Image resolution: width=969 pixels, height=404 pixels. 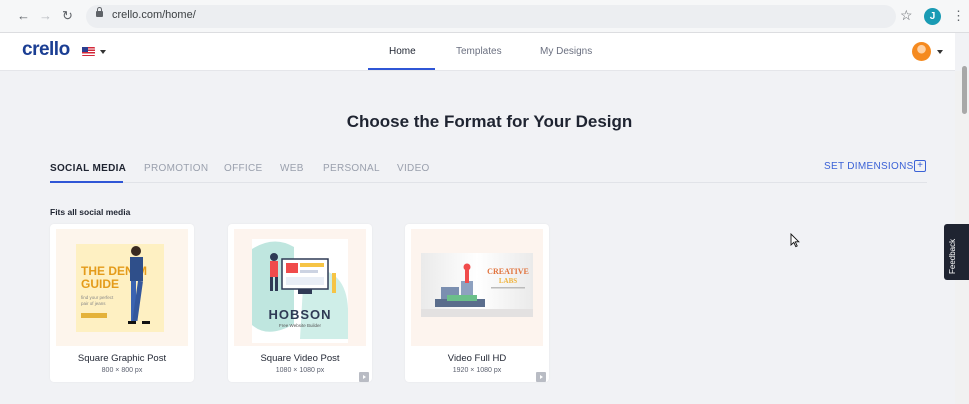 What do you see at coordinates (23, 16) in the screenshot?
I see `back-icon: ←` at bounding box center [23, 16].